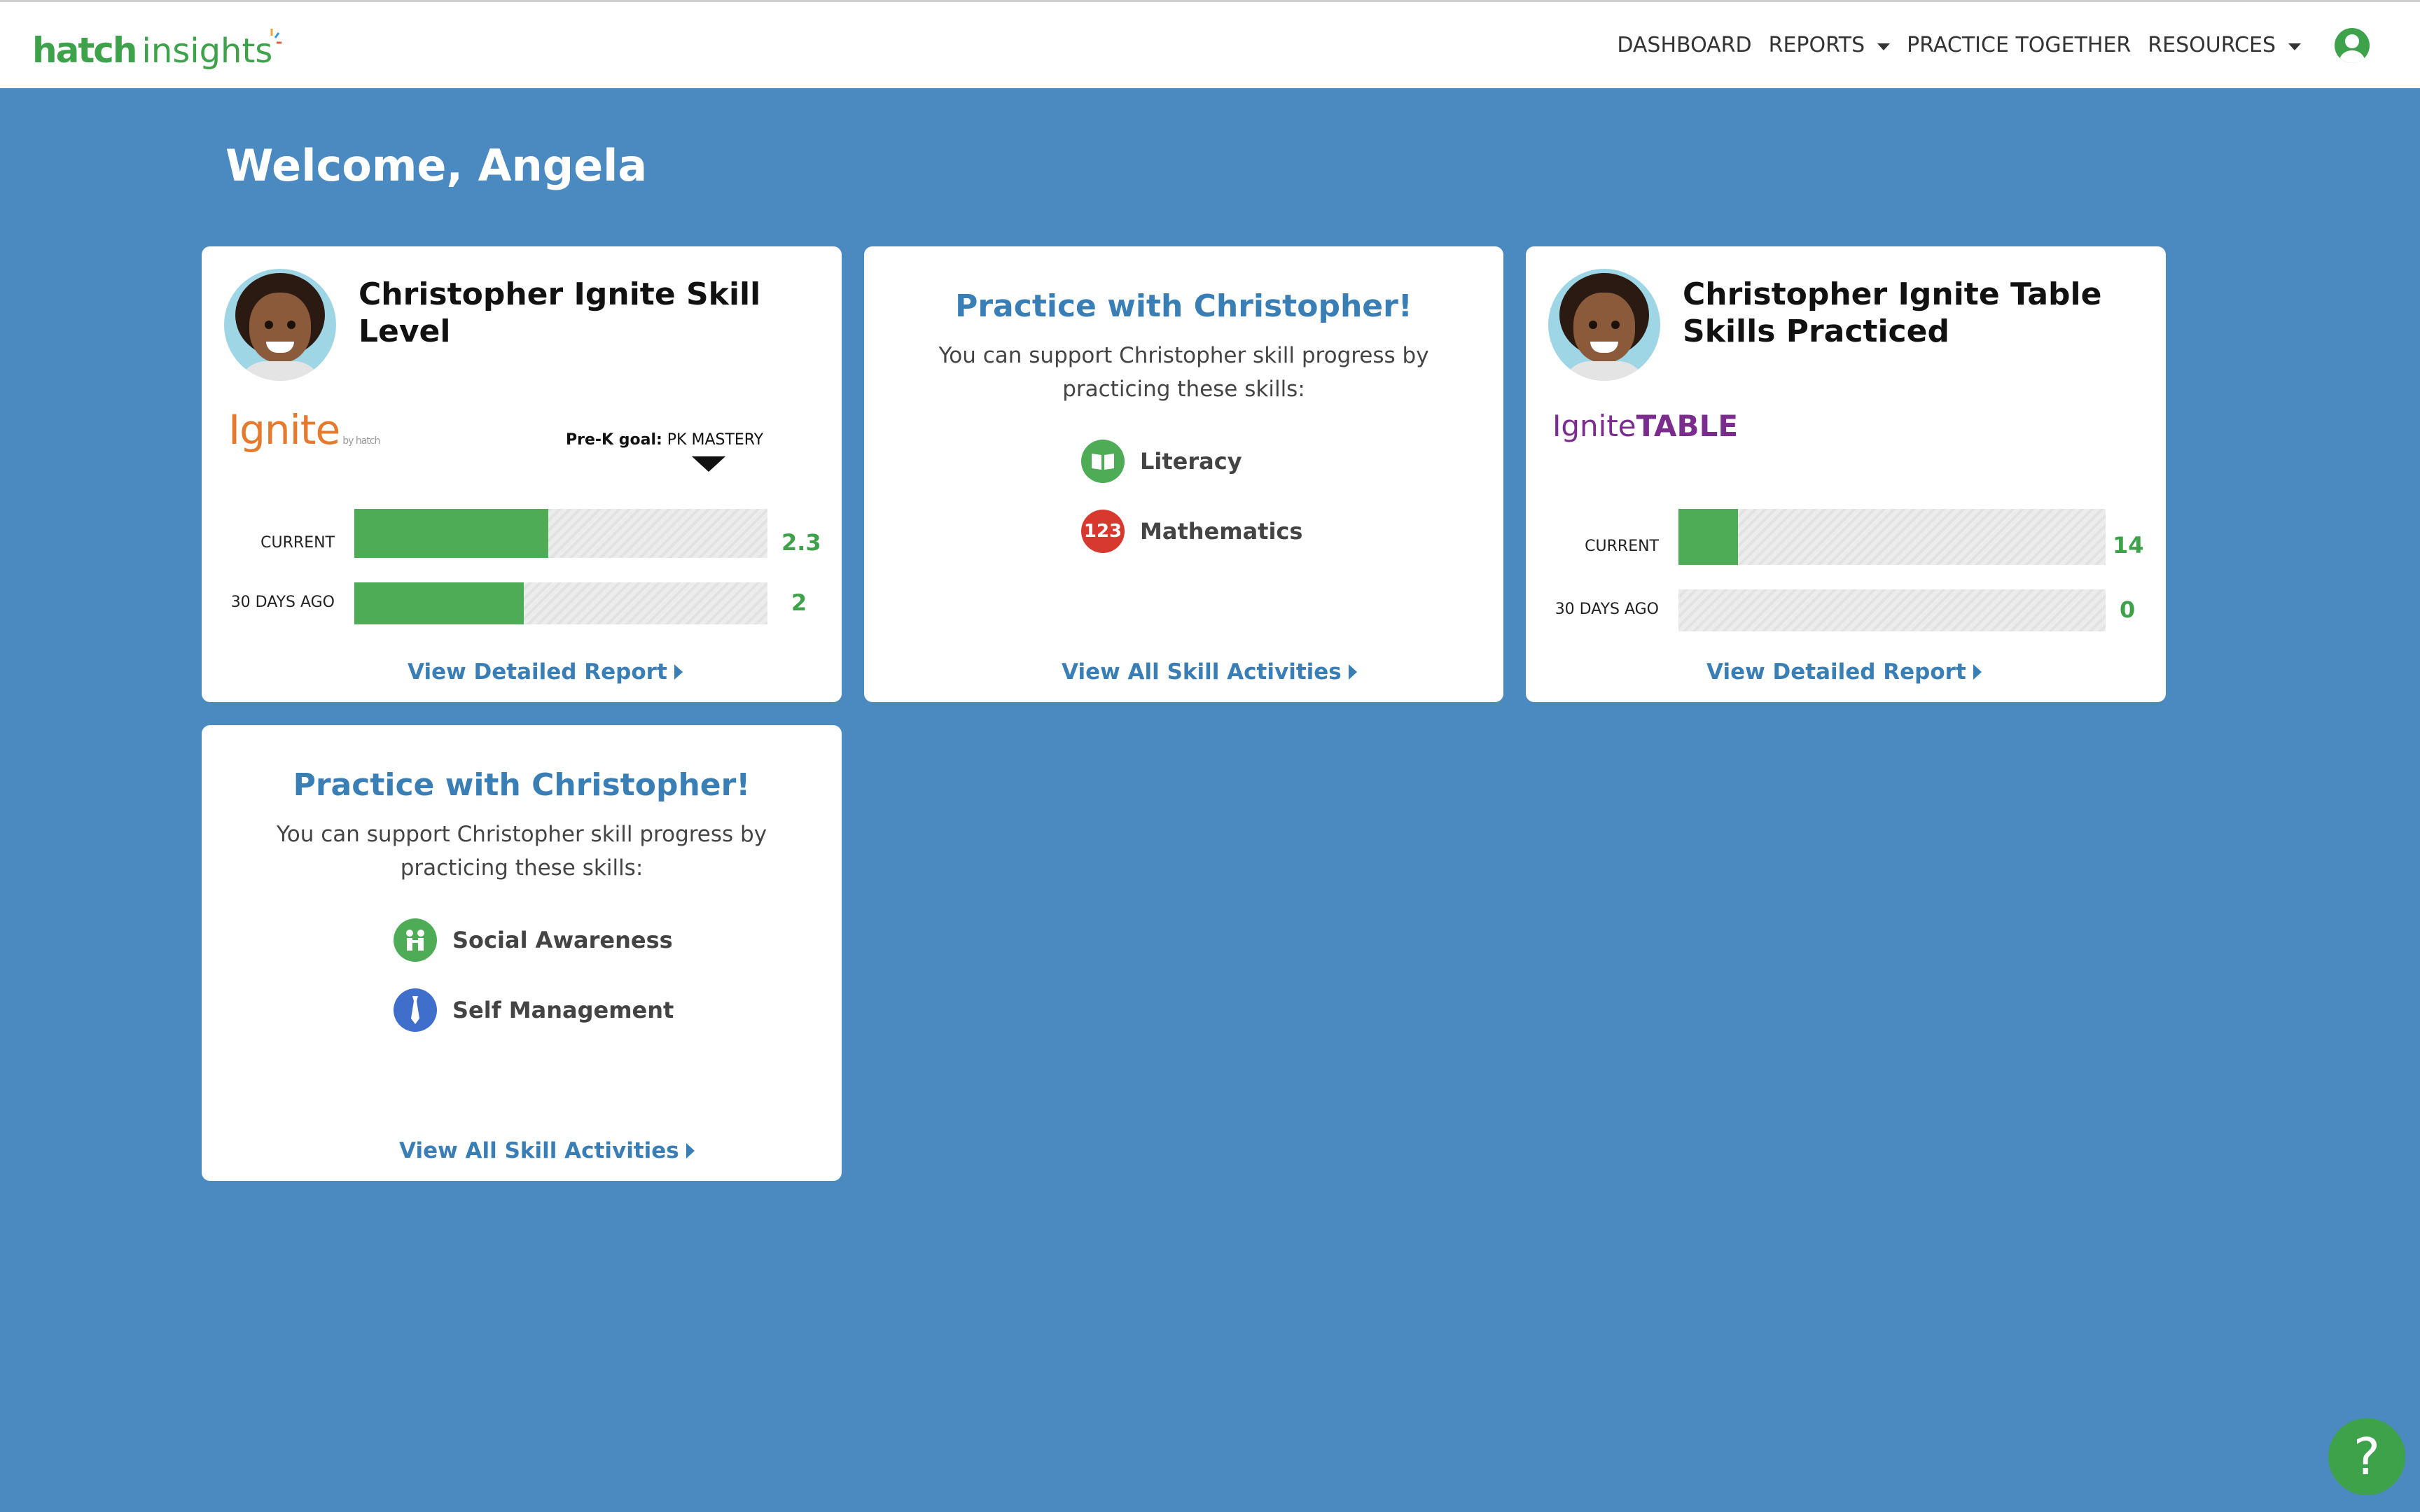 This screenshot has width=2420, height=1512. What do you see at coordinates (284, 430) in the screenshot?
I see `ignite-logo-text: Ignite` at bounding box center [284, 430].